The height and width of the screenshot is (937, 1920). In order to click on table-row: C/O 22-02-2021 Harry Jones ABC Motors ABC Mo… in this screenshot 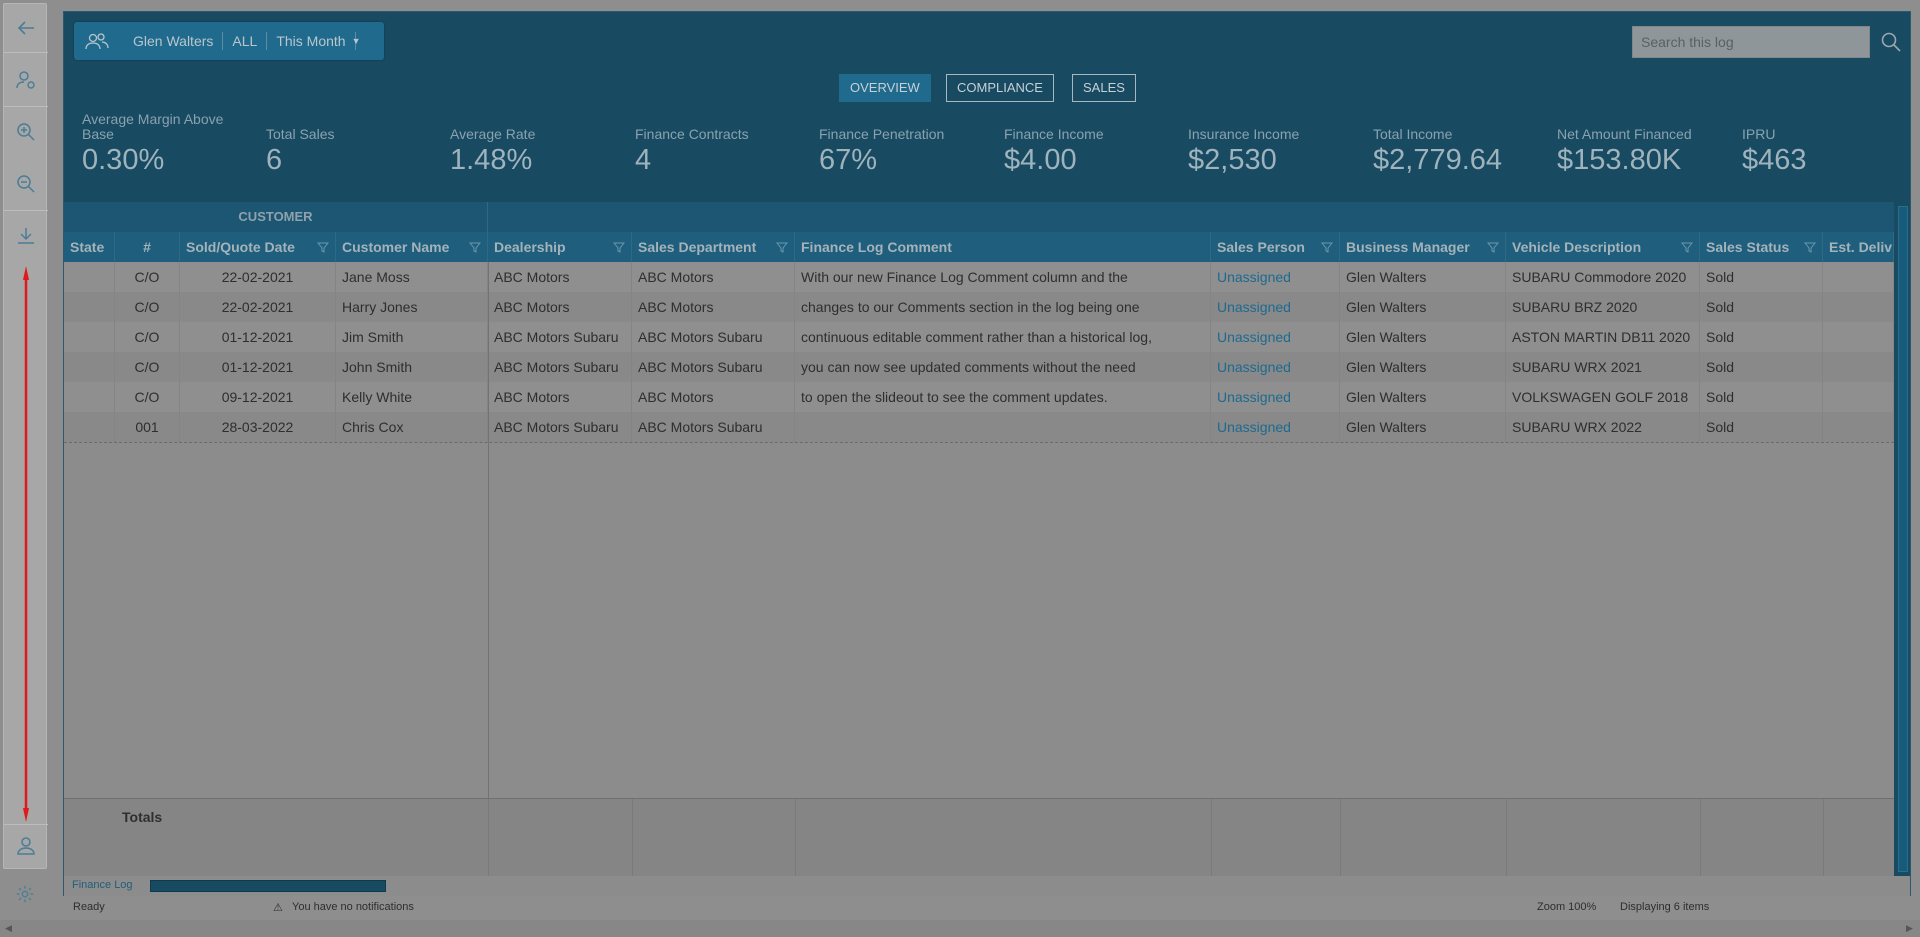, I will do `click(979, 307)`.